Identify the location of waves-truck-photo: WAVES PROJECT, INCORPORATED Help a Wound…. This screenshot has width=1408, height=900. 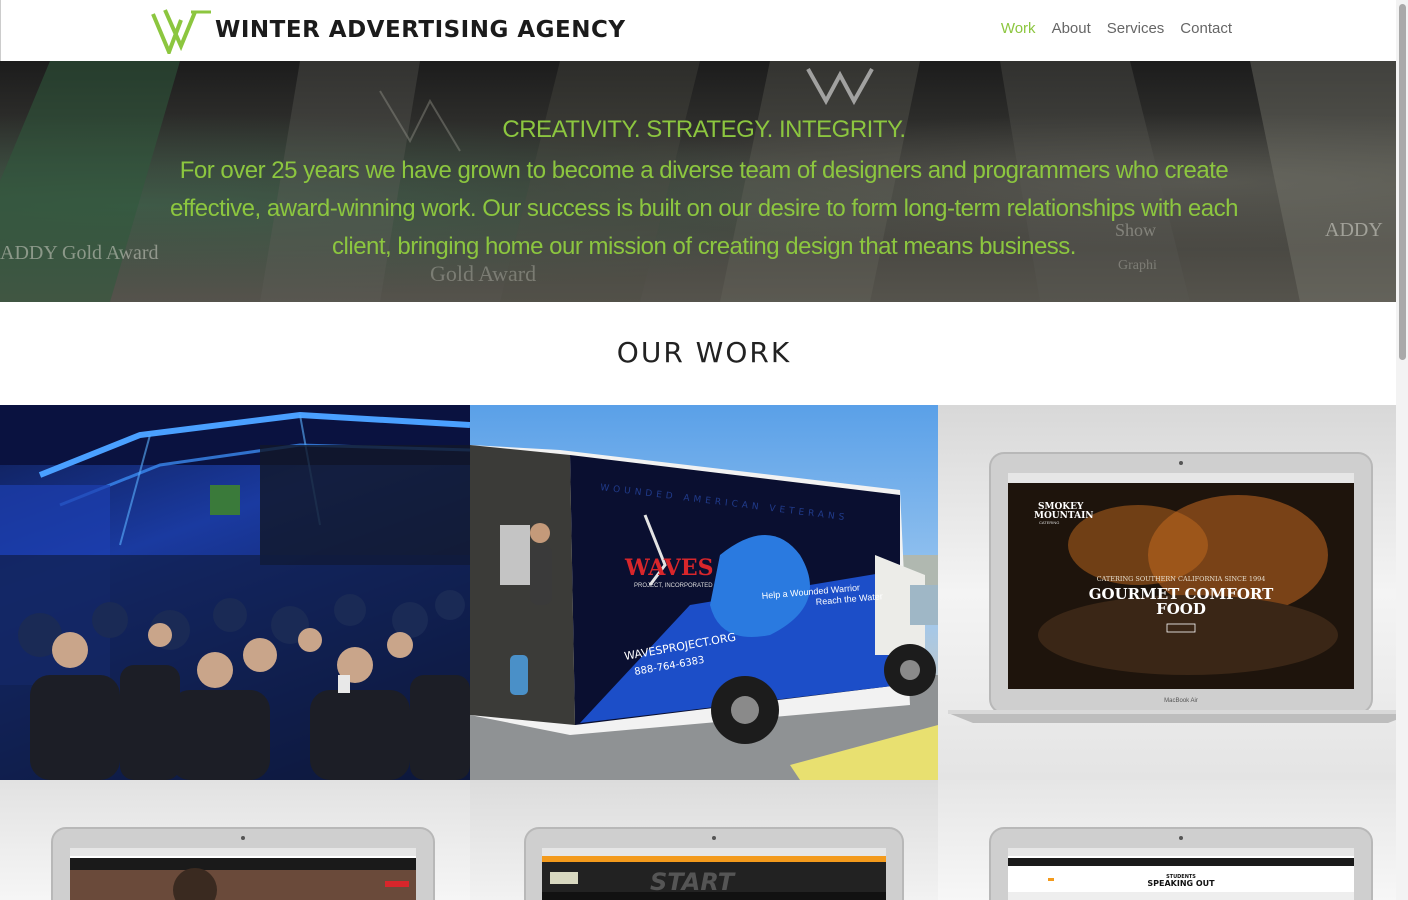
(704, 612).